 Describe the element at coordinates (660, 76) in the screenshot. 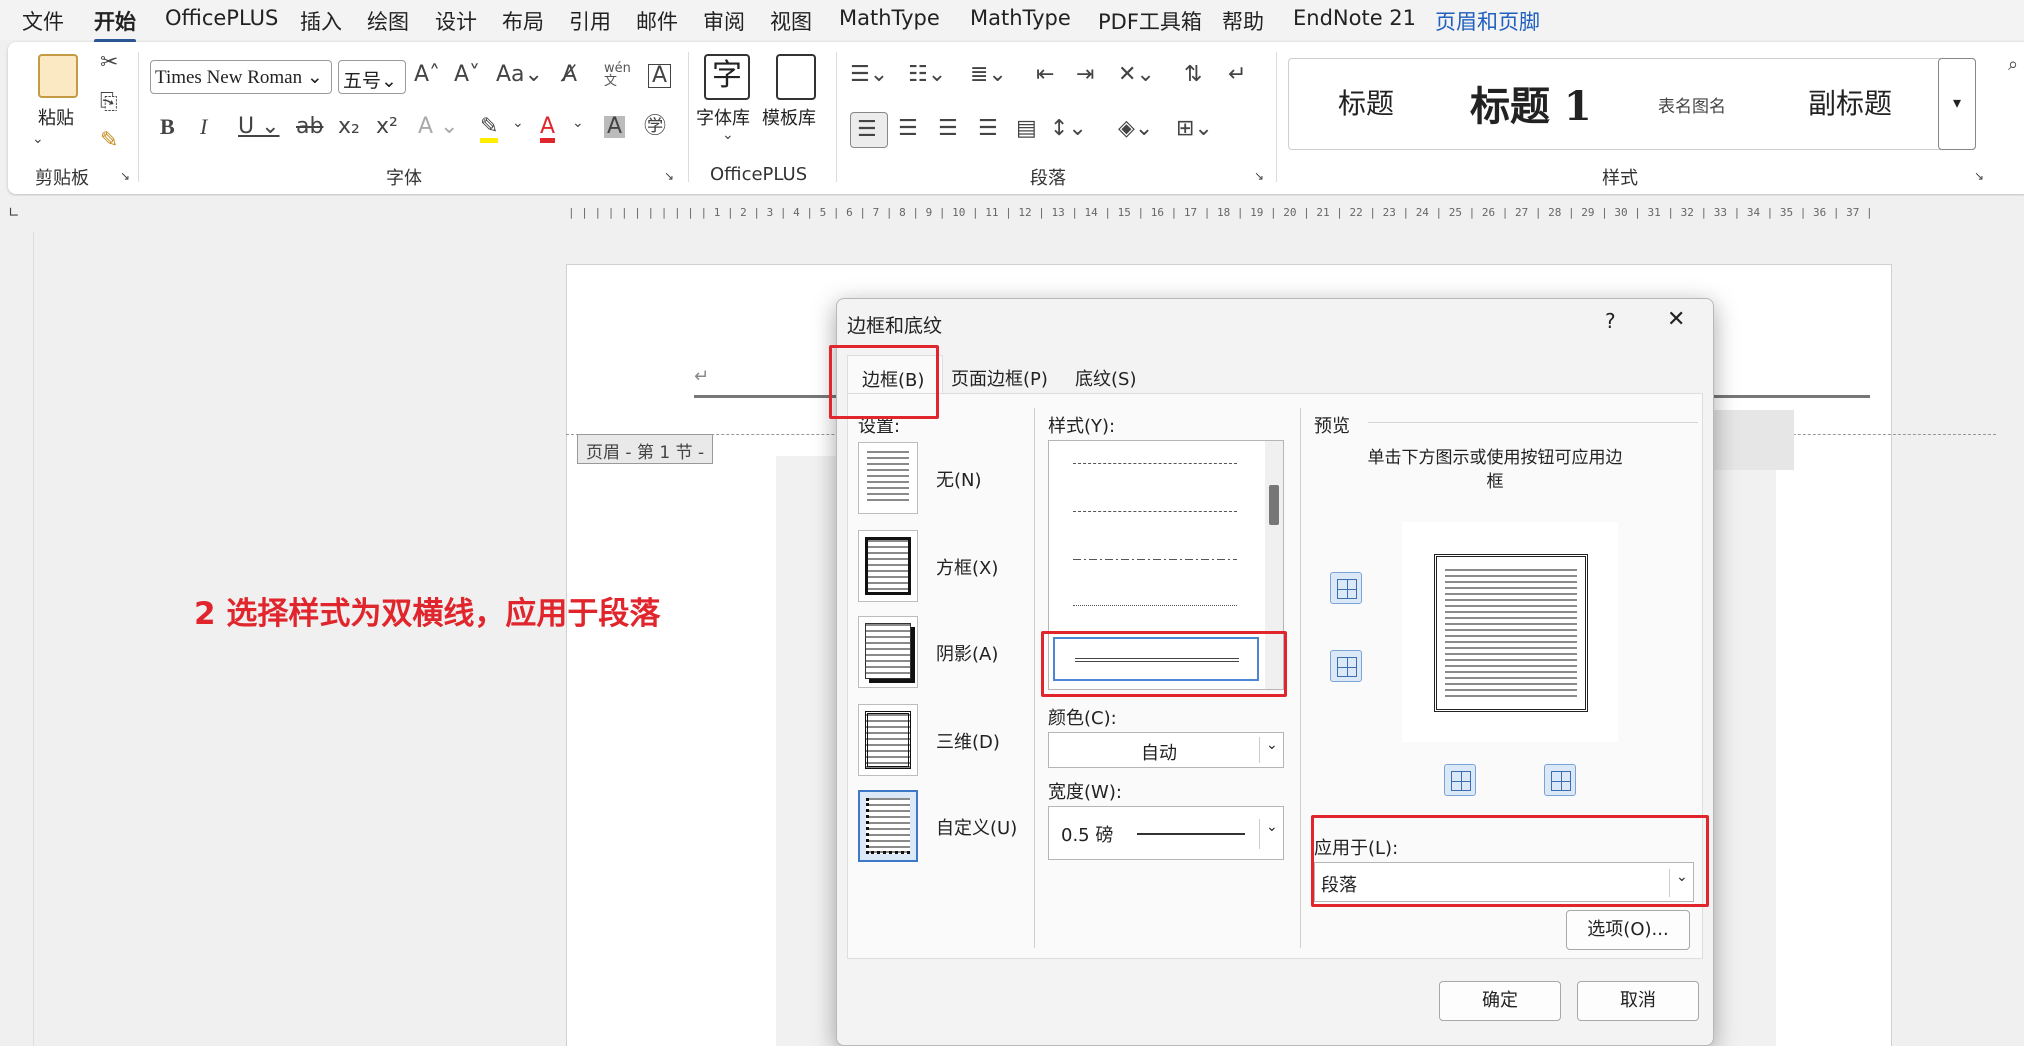

I see `char-border-icon: A` at that location.